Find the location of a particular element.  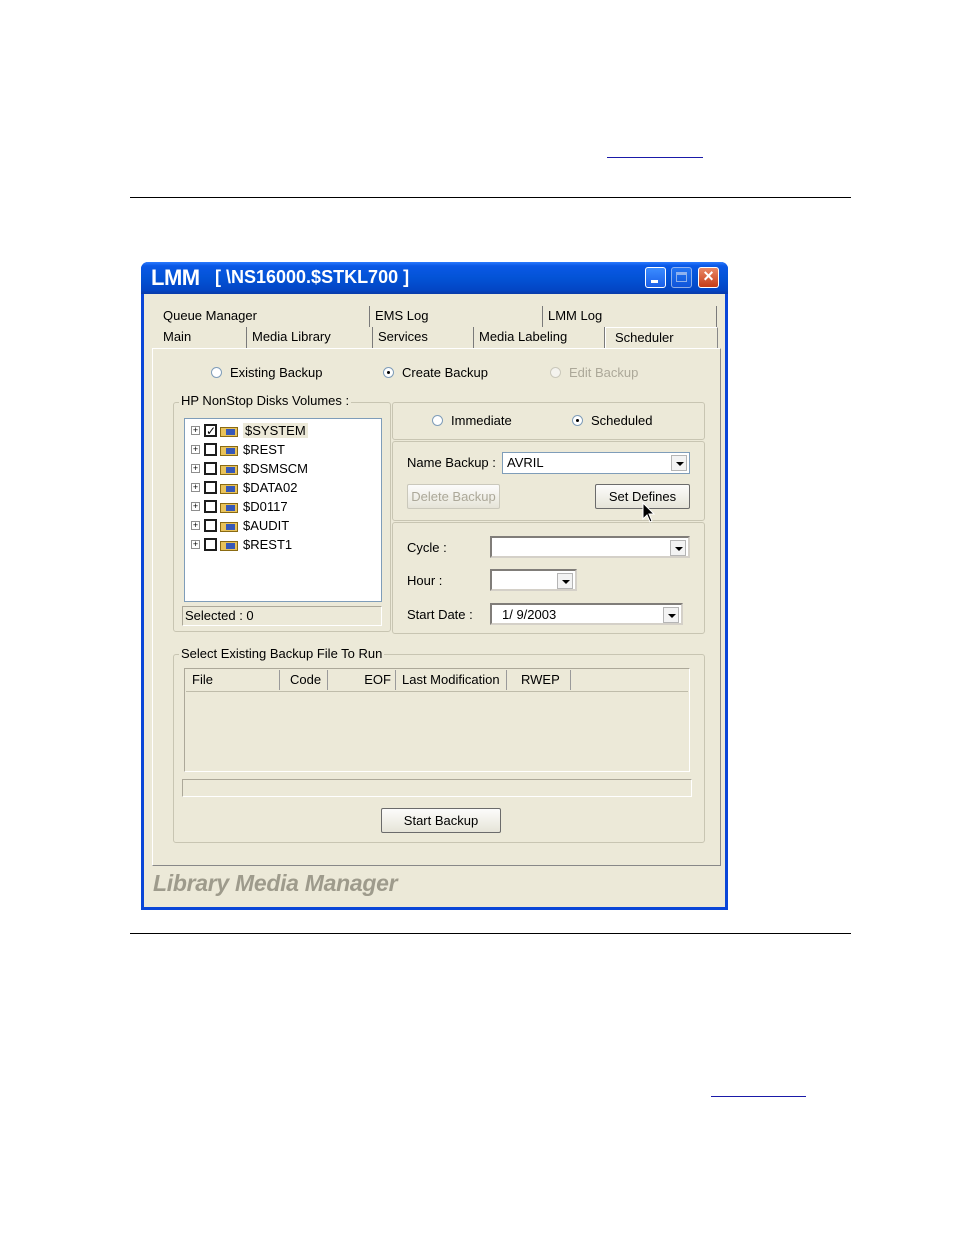

tab-lmm-log: LMM Log is located at coordinates (630, 316).